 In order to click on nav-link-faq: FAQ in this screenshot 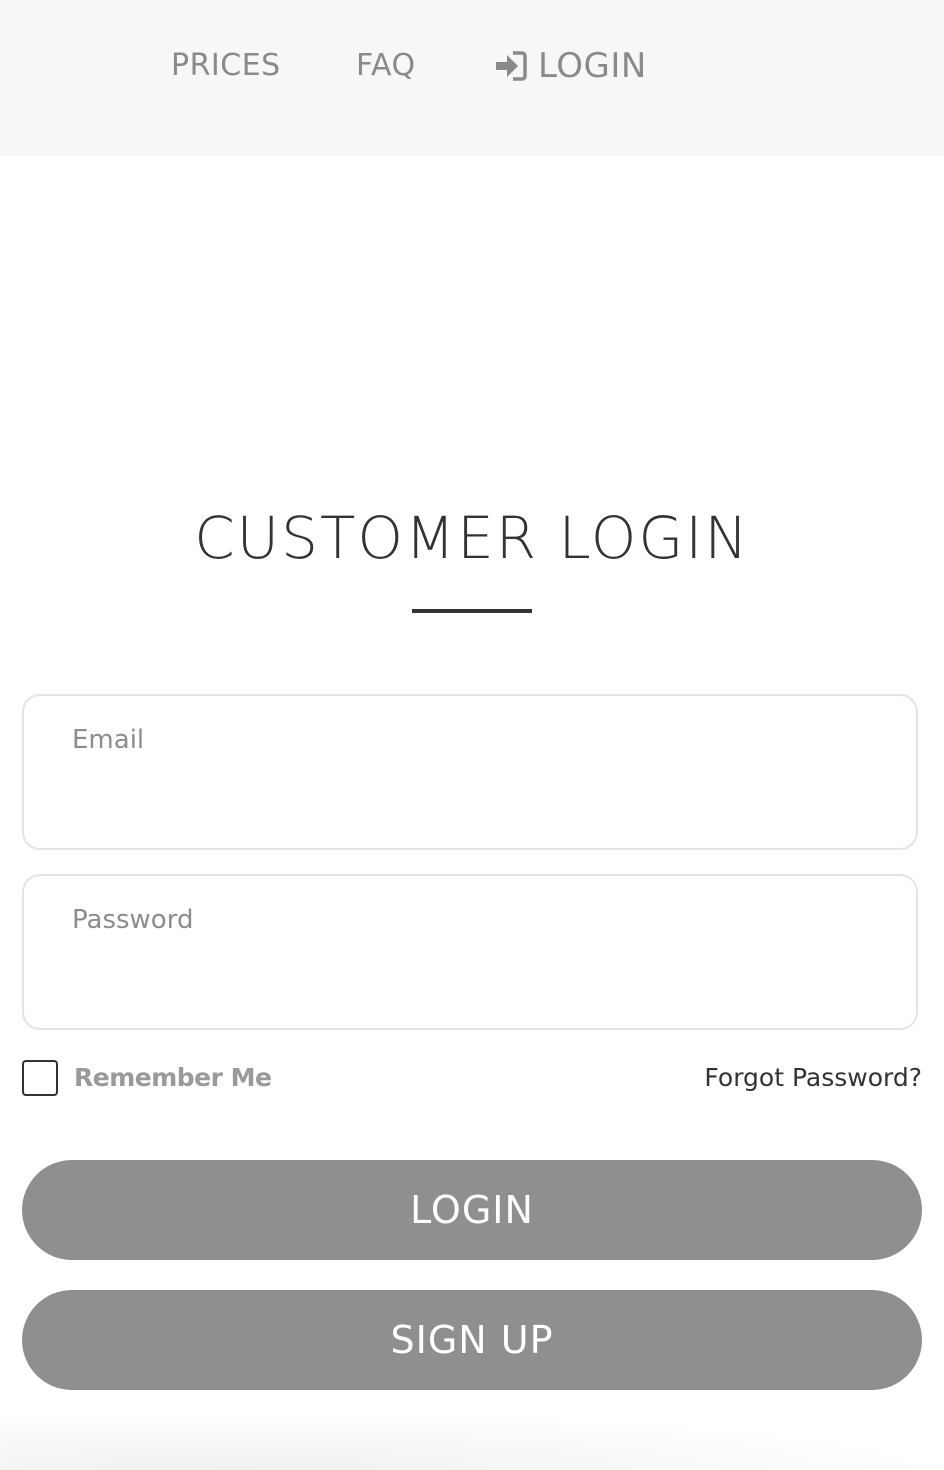, I will do `click(386, 66)`.